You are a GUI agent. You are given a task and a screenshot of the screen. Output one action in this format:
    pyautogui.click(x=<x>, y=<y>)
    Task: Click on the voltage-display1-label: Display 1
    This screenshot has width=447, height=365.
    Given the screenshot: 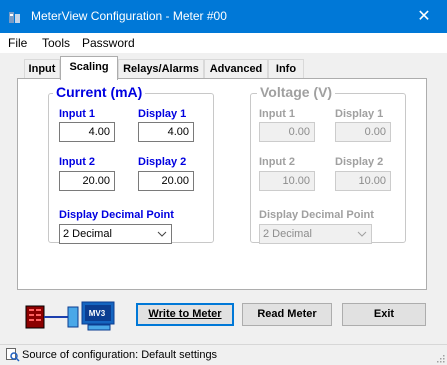 What is the action you would take?
    pyautogui.click(x=359, y=114)
    